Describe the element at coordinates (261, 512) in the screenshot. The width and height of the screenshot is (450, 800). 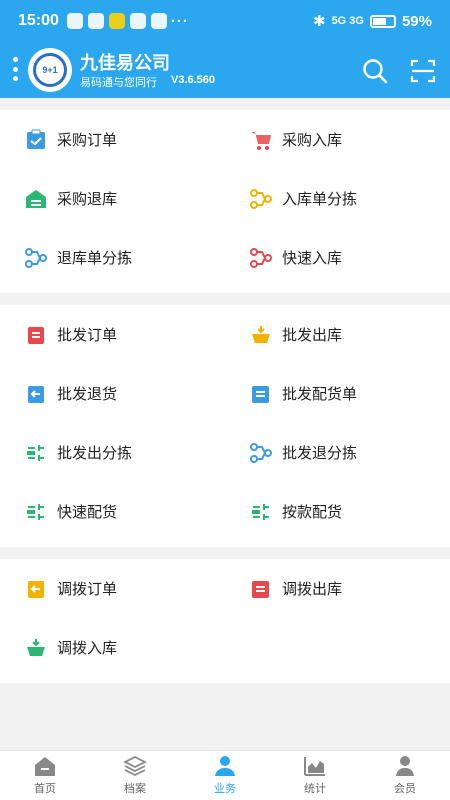
I see `style-allocation-icon` at that location.